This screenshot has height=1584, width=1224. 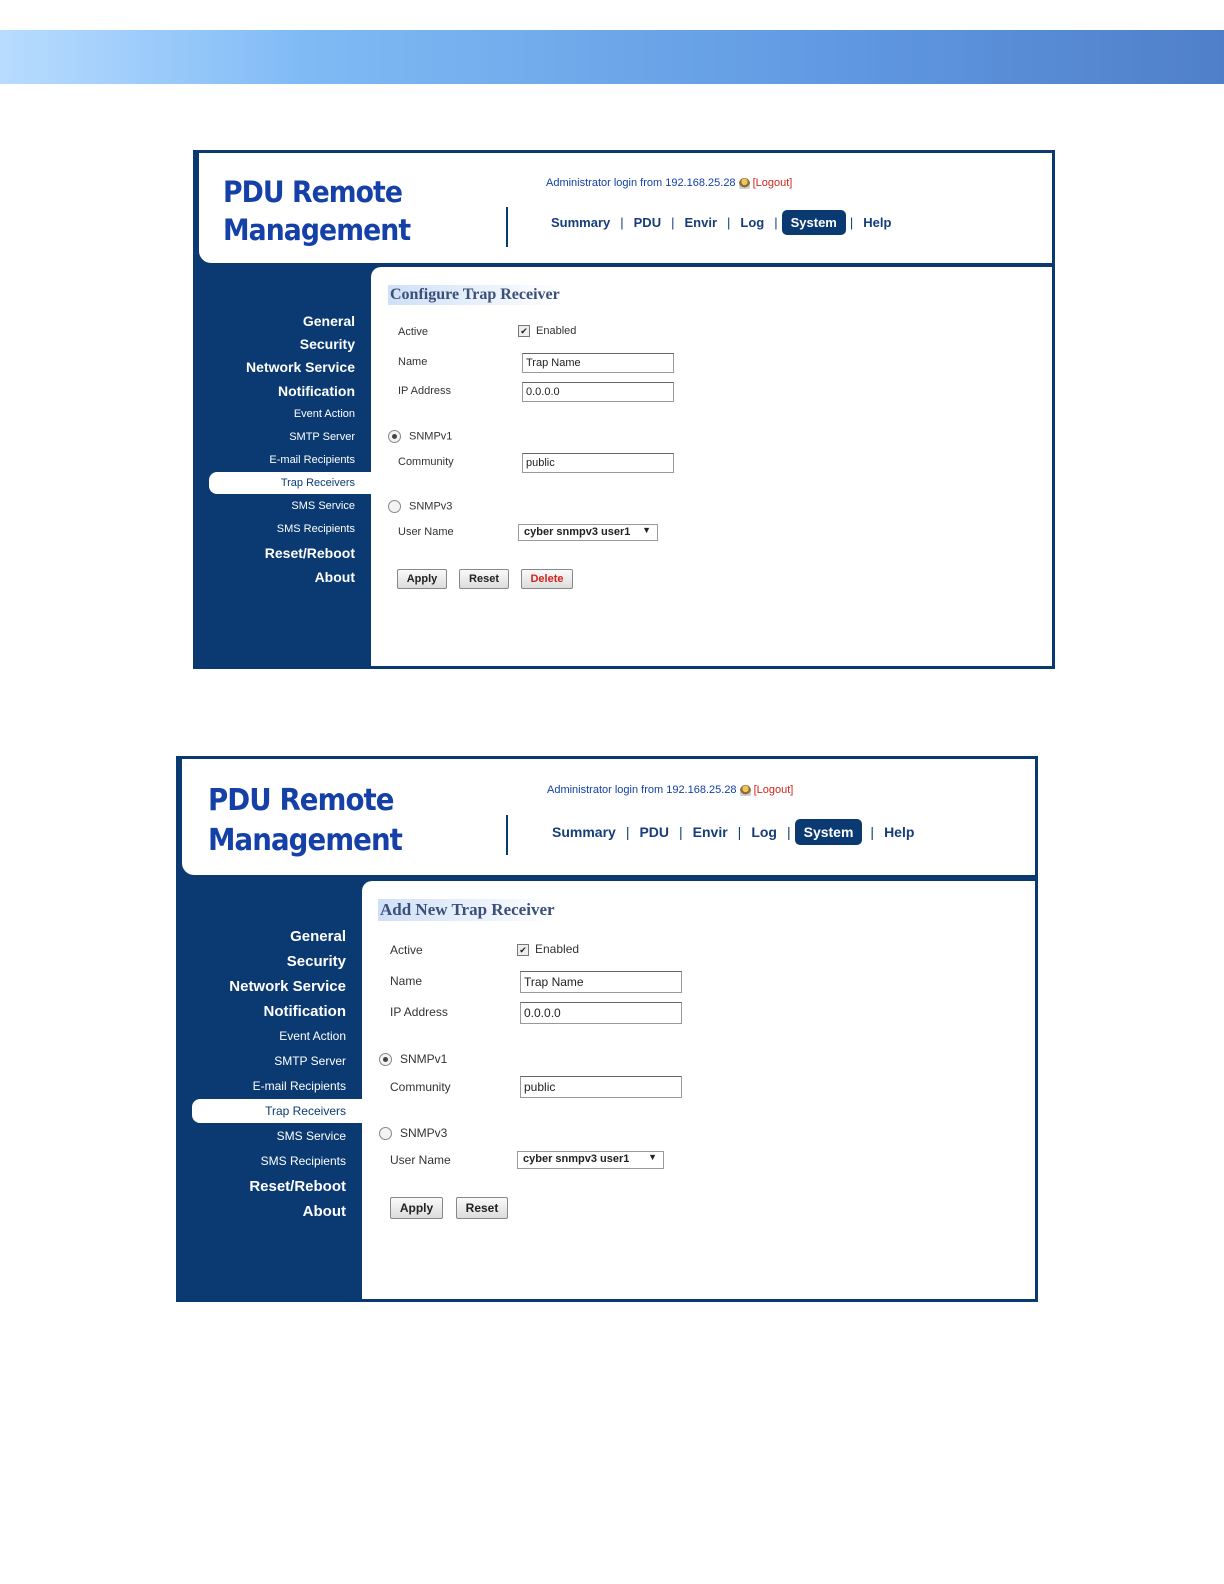 What do you see at coordinates (467, 910) in the screenshot?
I see `page-title: Add New Trap Receiver` at bounding box center [467, 910].